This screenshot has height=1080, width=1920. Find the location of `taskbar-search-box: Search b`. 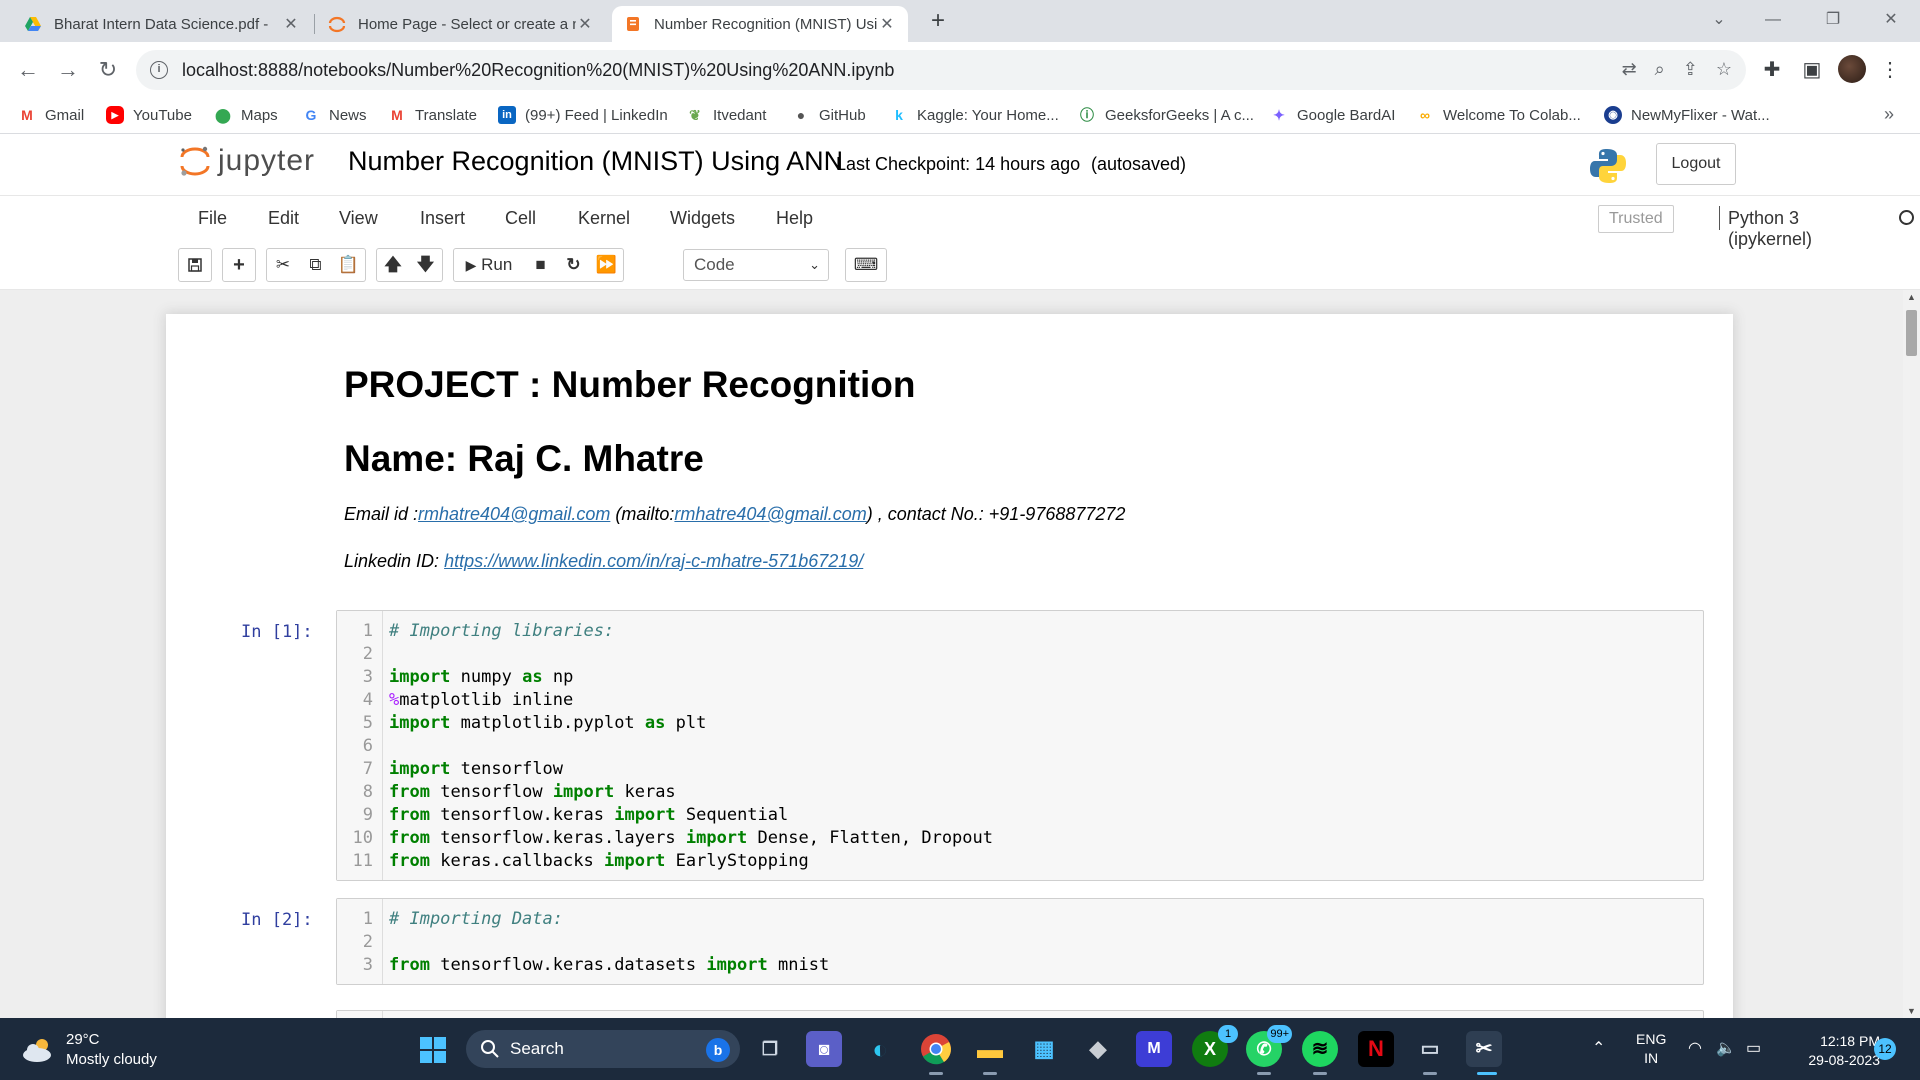

taskbar-search-box: Search b is located at coordinates (603, 1049).